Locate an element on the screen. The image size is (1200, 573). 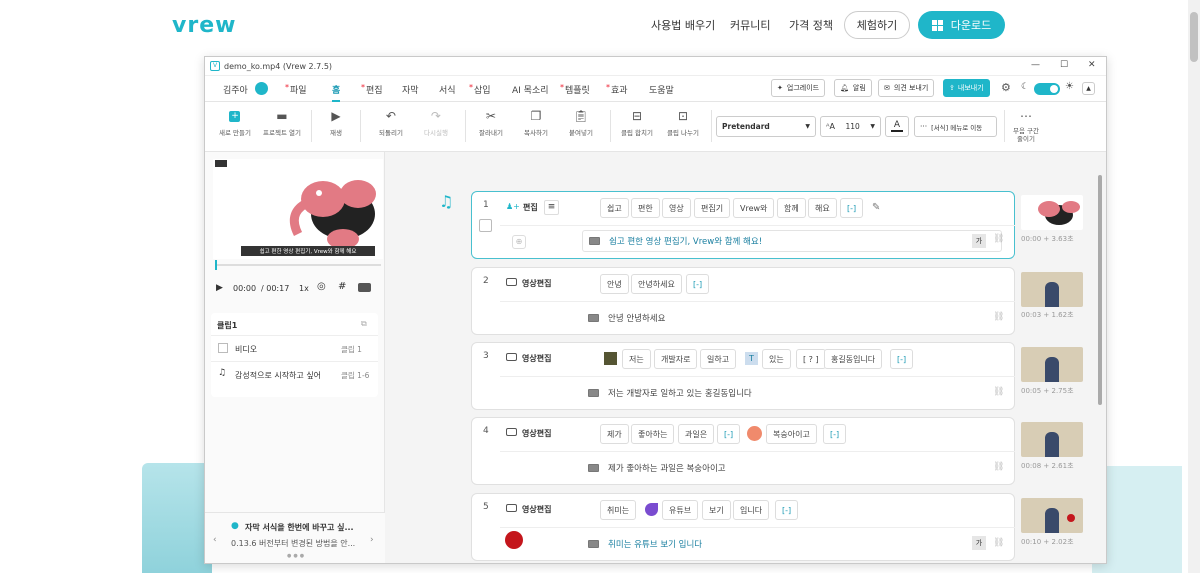
format-menu-button: ··· [서식] 메뉴로 이동 is located at coordinates (955, 126).